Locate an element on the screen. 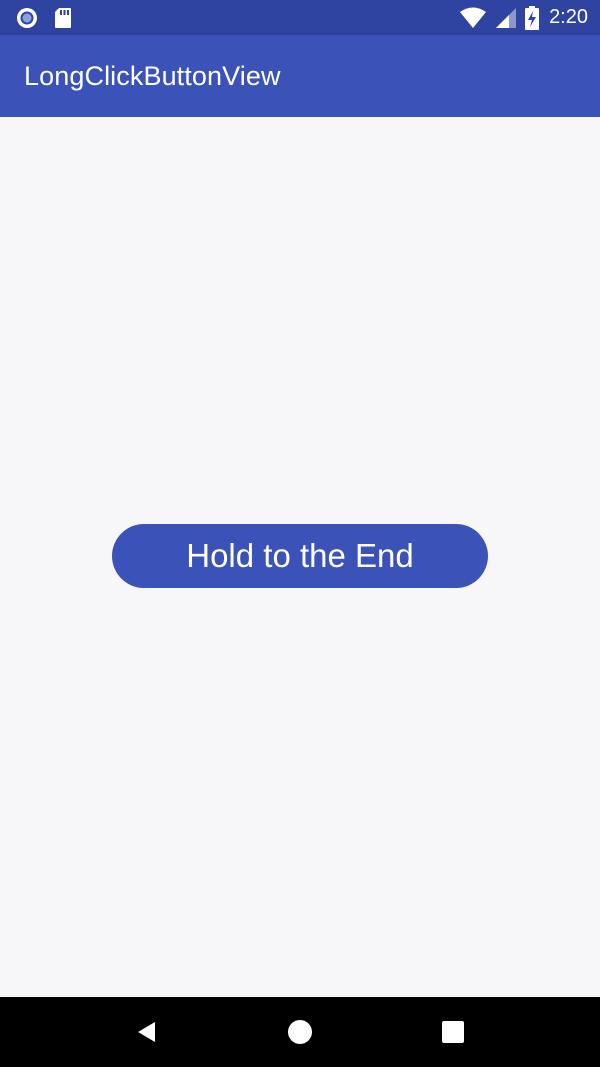  status-left-icons is located at coordinates (52, 18).